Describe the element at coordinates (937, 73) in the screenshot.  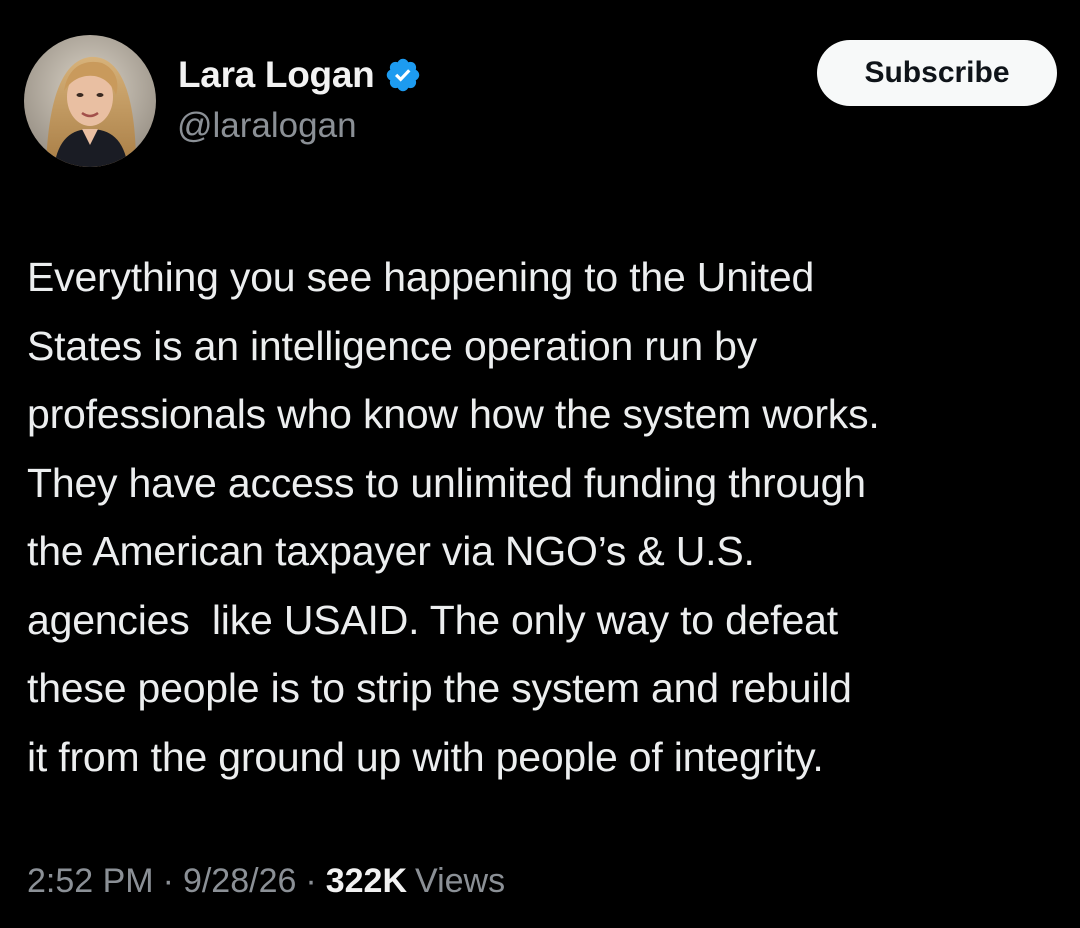
I see `subscribe-button: Subscribe` at that location.